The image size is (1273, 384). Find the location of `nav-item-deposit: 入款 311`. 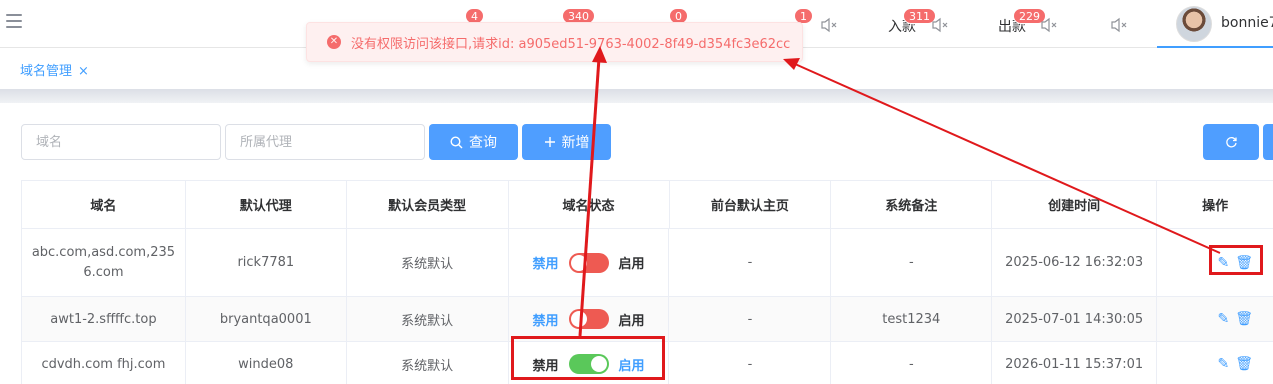

nav-item-deposit: 入款 311 is located at coordinates (923, 24).